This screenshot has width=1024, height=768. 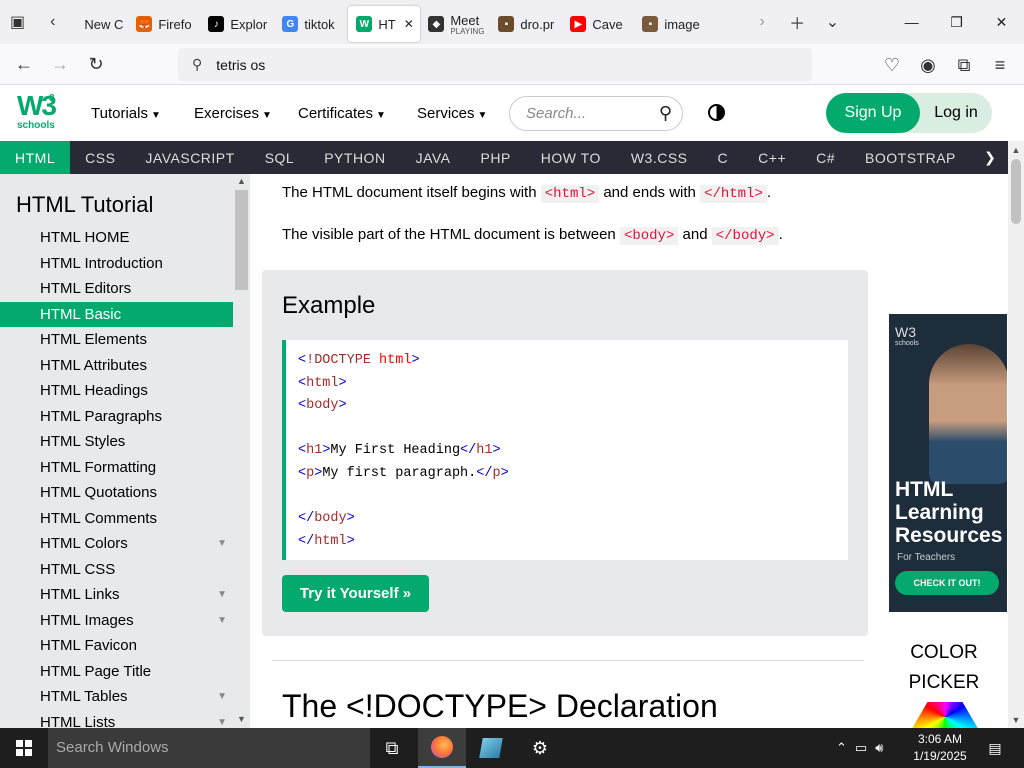 What do you see at coordinates (326, 541) in the screenshot?
I see `code-line: </html>` at bounding box center [326, 541].